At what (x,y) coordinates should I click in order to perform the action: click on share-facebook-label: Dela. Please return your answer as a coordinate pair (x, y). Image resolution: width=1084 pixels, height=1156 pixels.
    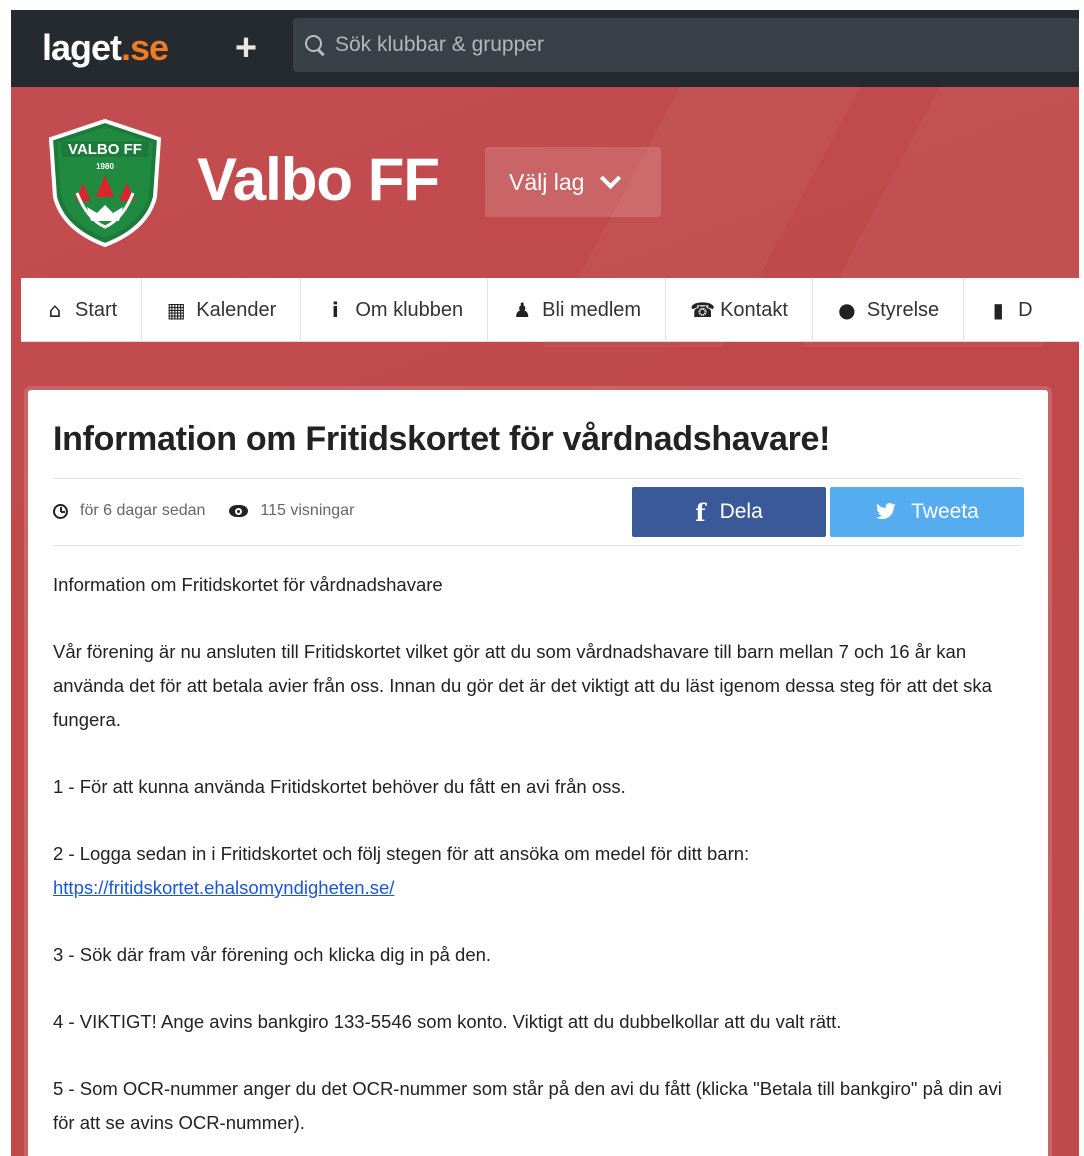
    Looking at the image, I should click on (741, 511).